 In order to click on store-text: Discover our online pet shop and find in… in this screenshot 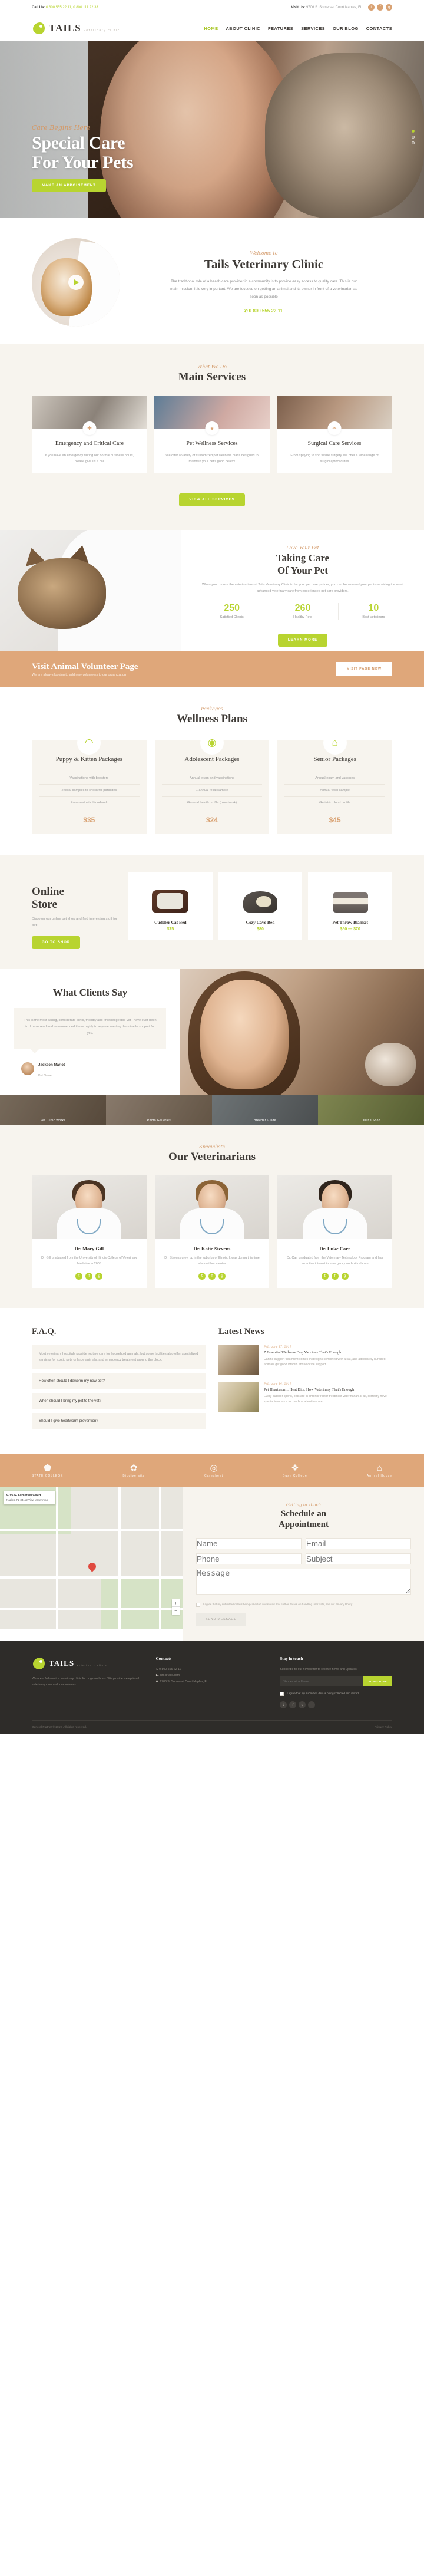, I will do `click(74, 922)`.